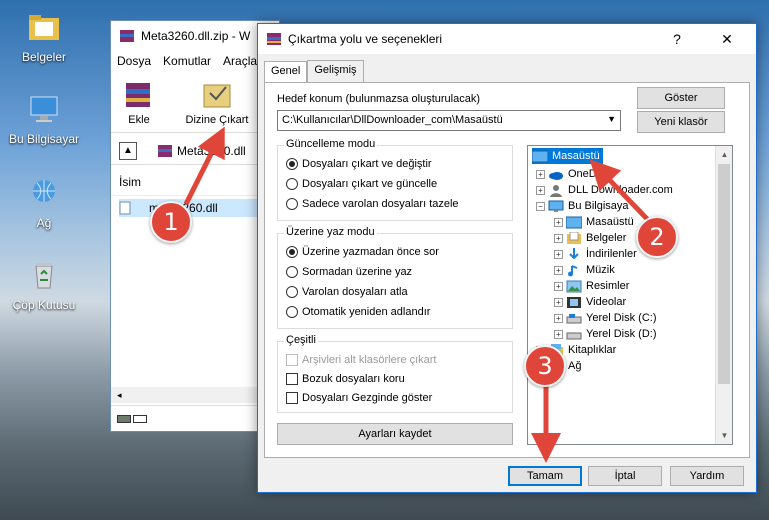  Describe the element at coordinates (187, 61) in the screenshot. I see `menu-commands: Komutlar` at that location.